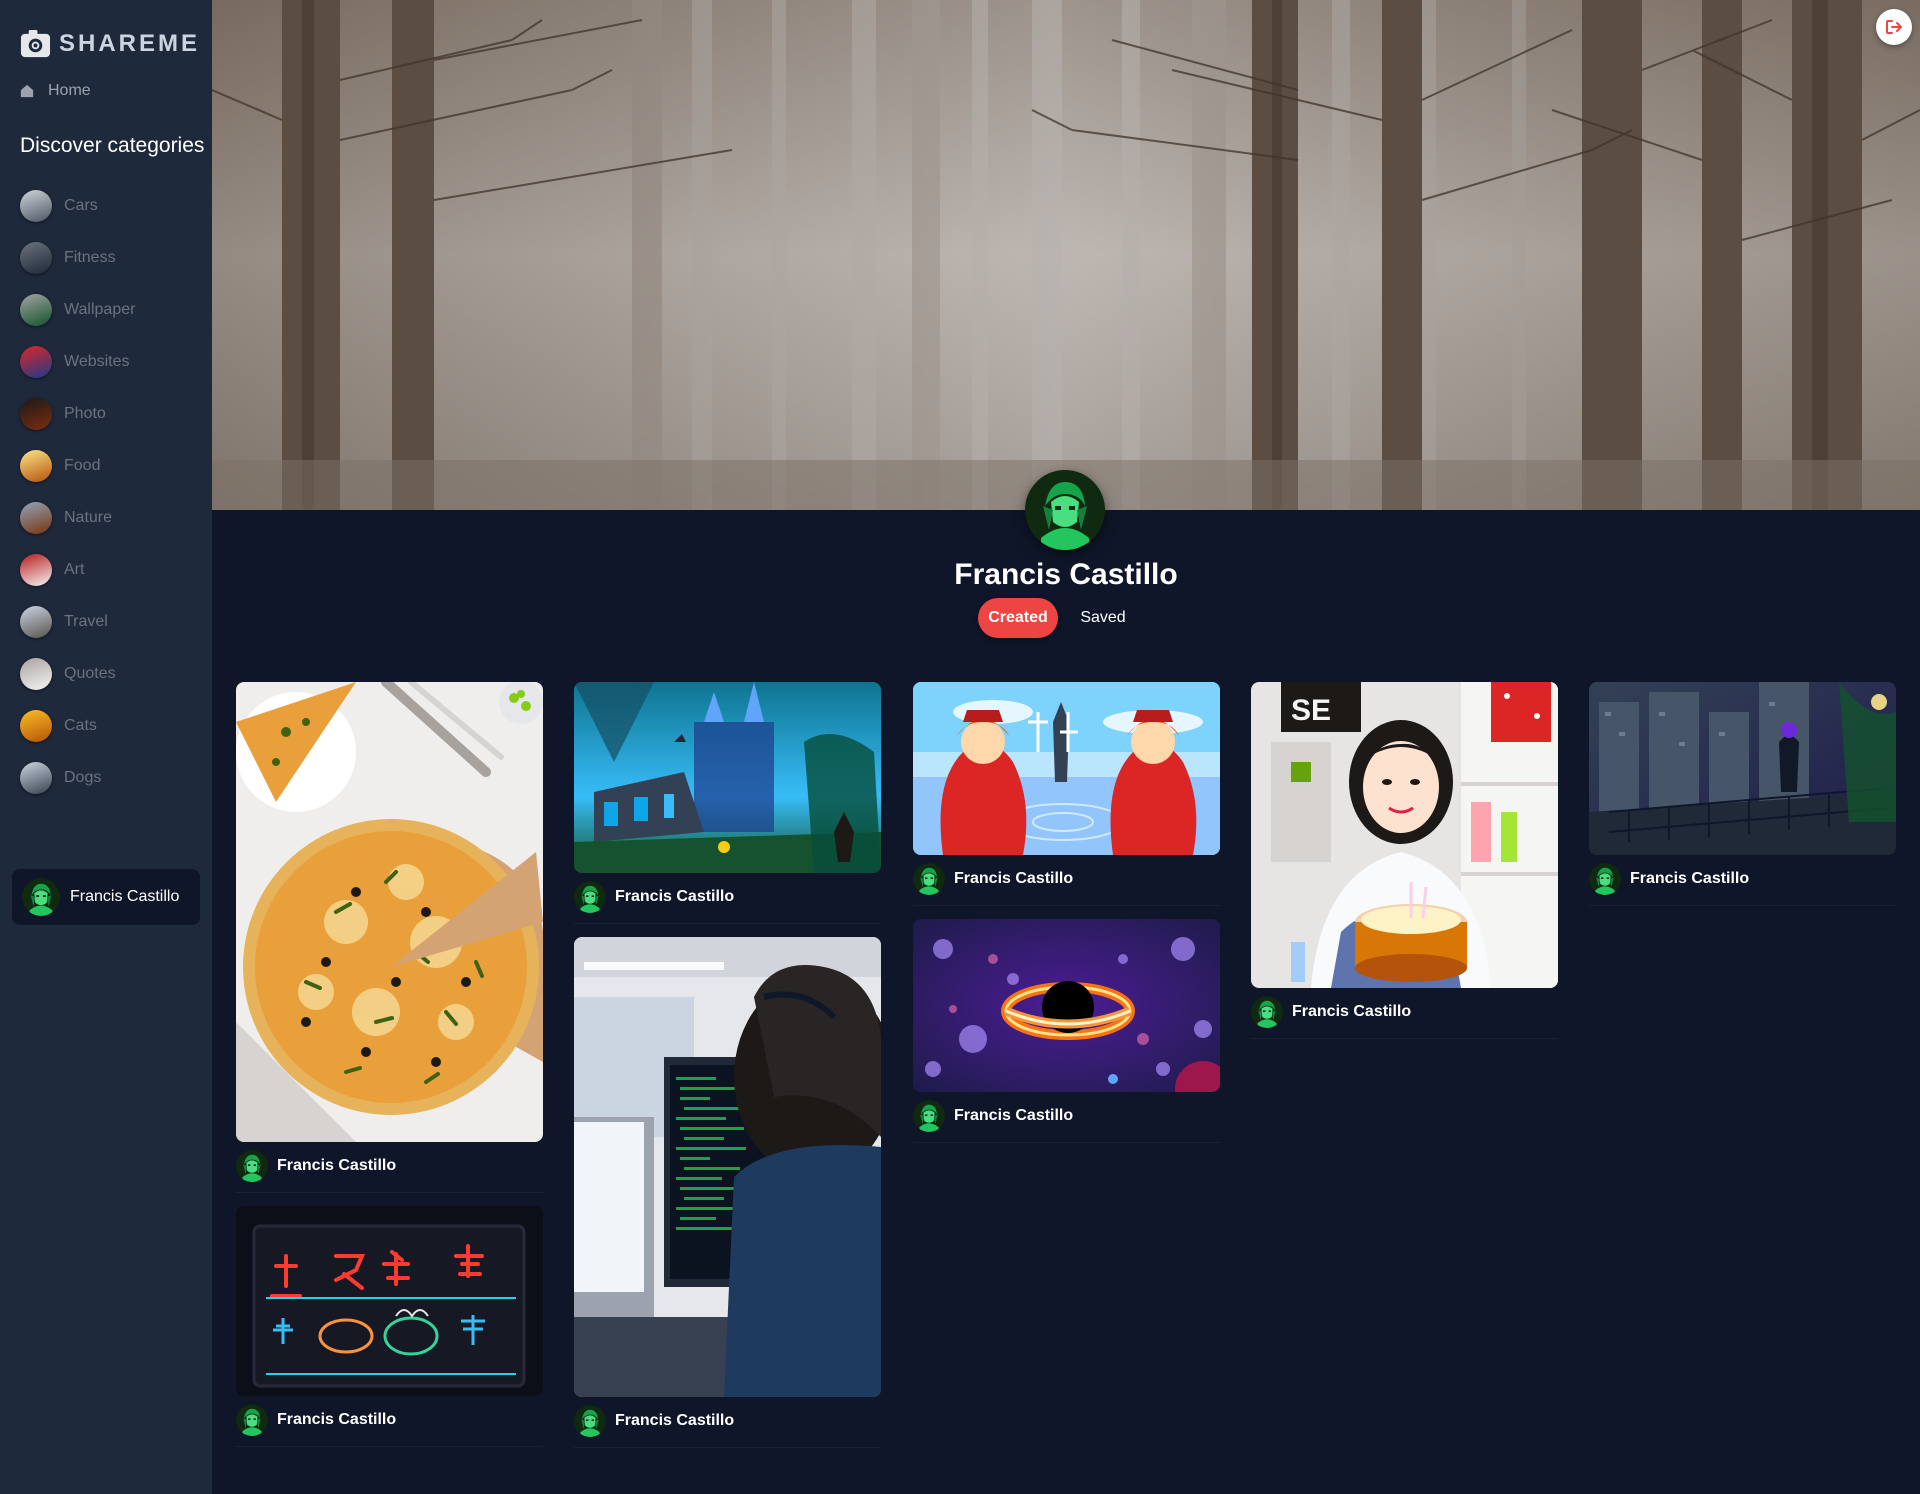 This screenshot has height=1494, width=1920. I want to click on cats-thumb, so click(36, 726).